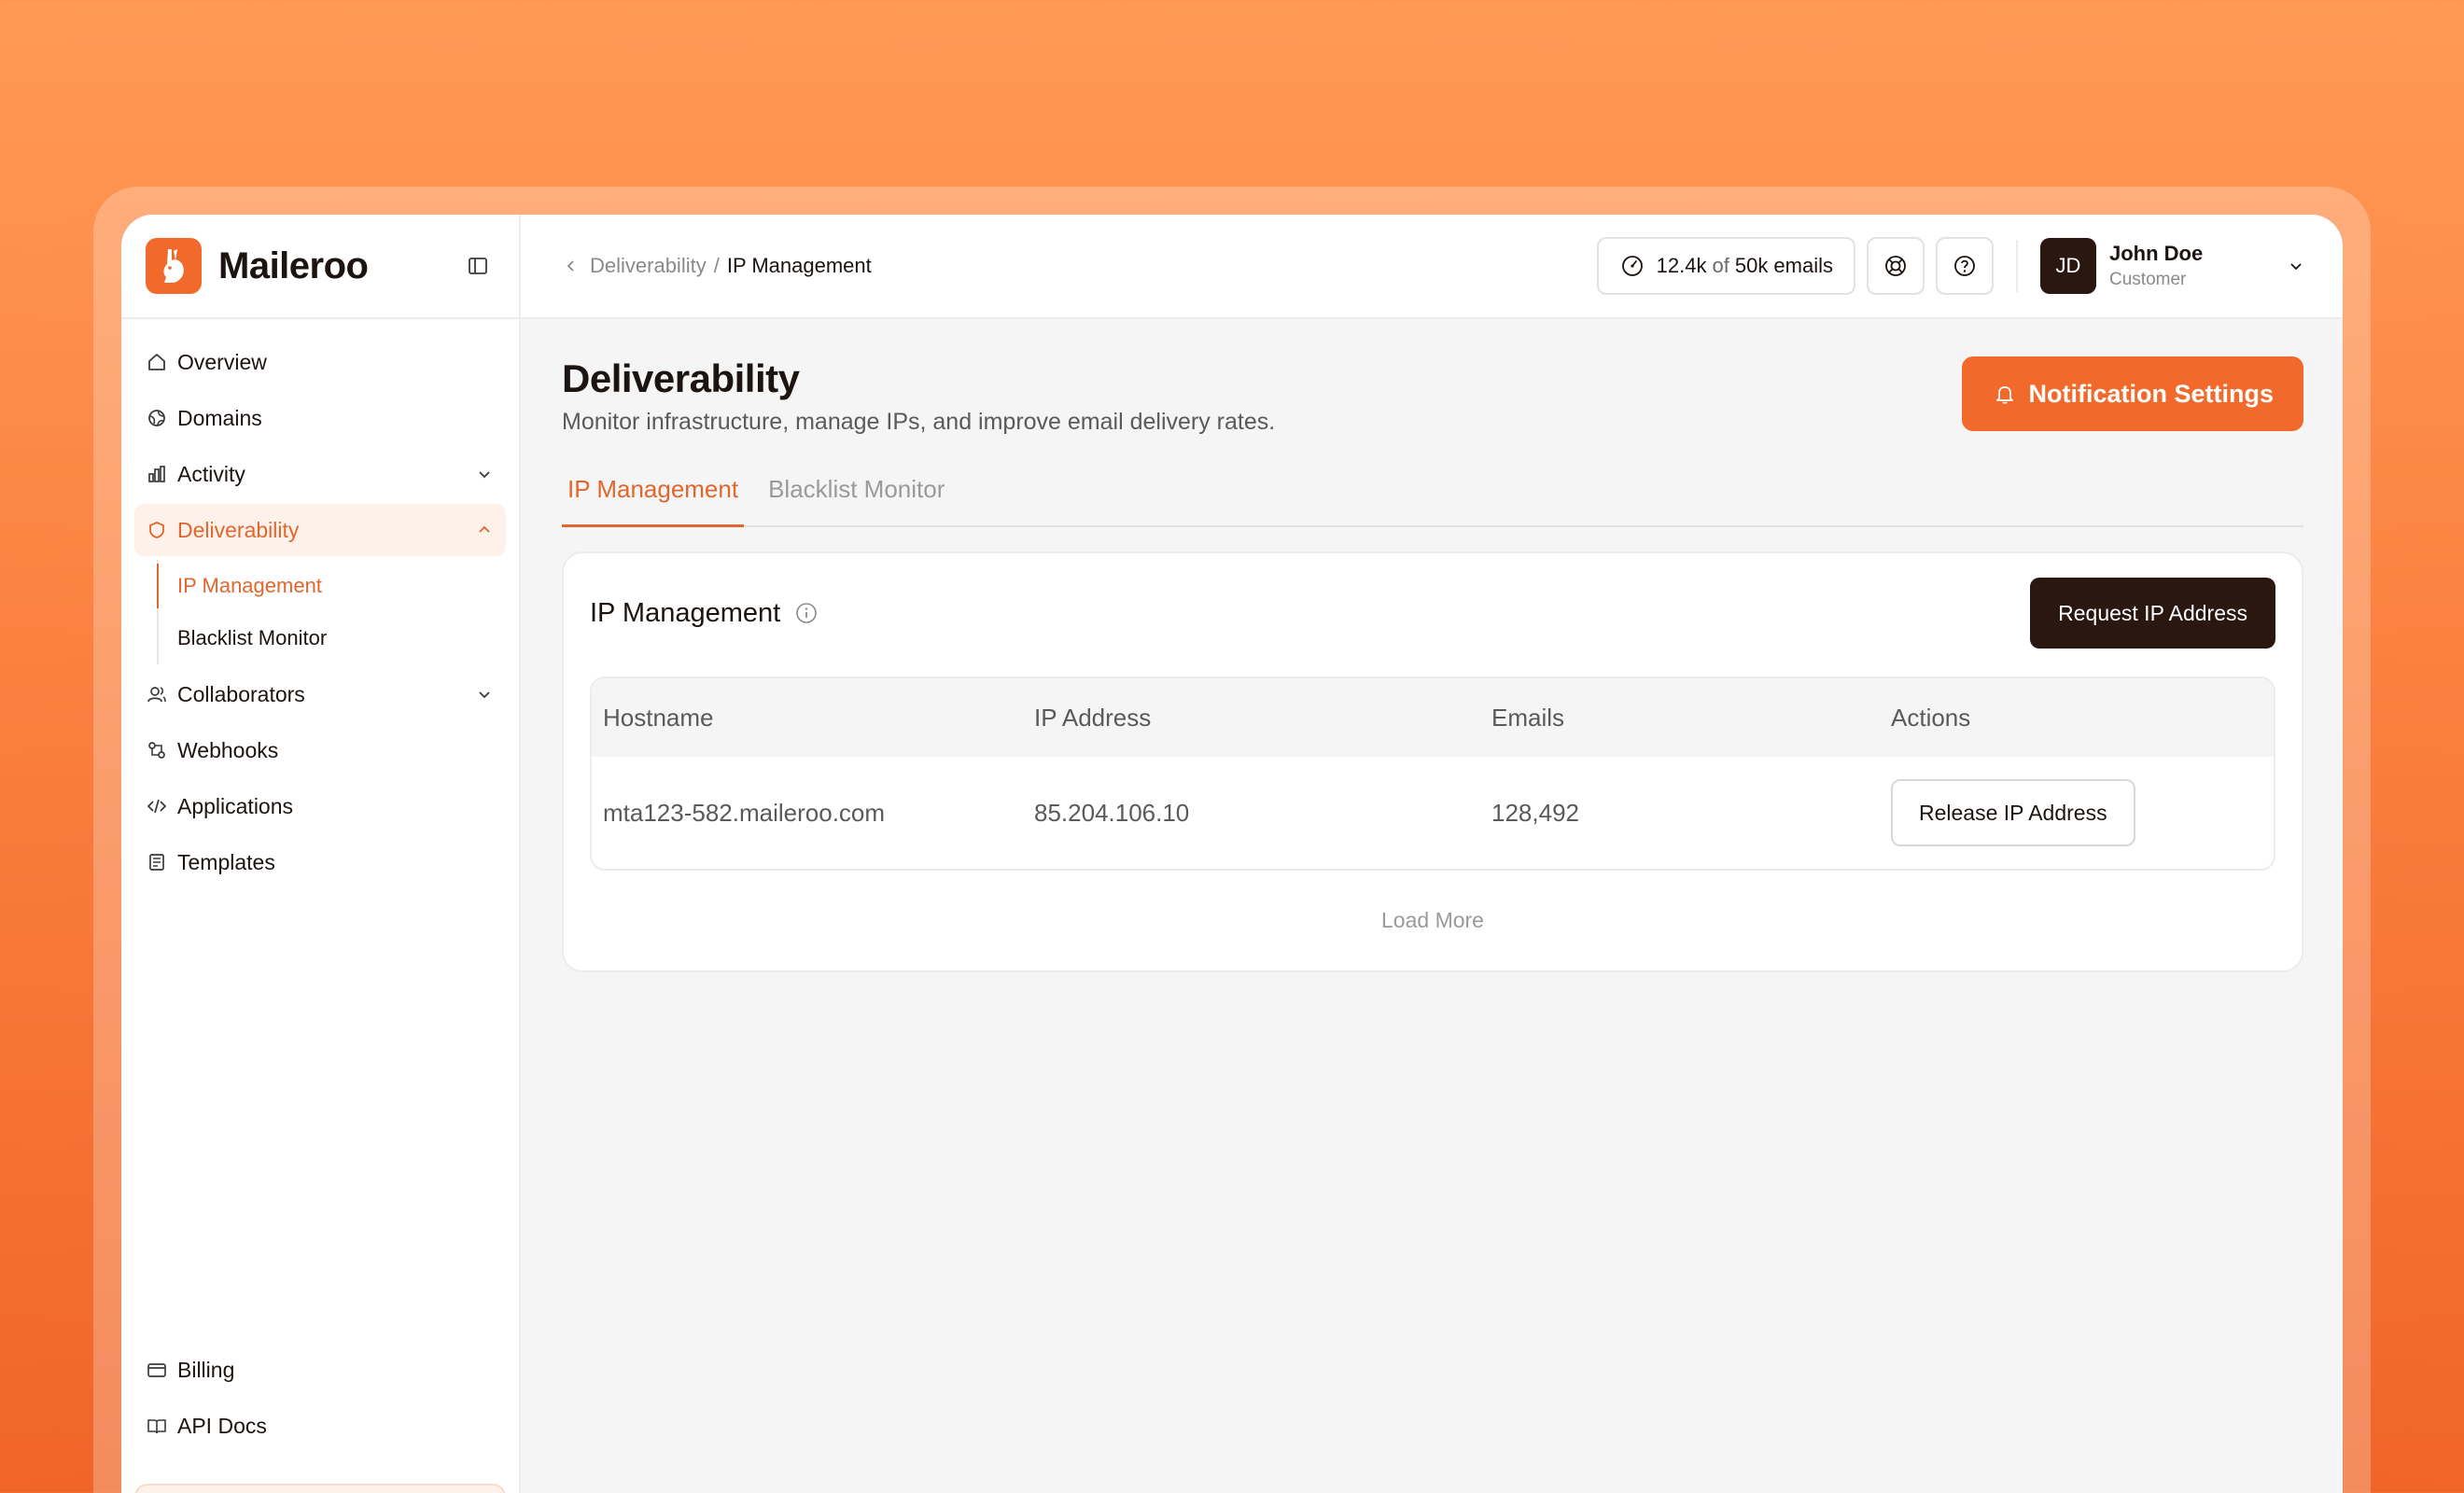 The width and height of the screenshot is (2464, 1493). I want to click on code-icon, so click(157, 806).